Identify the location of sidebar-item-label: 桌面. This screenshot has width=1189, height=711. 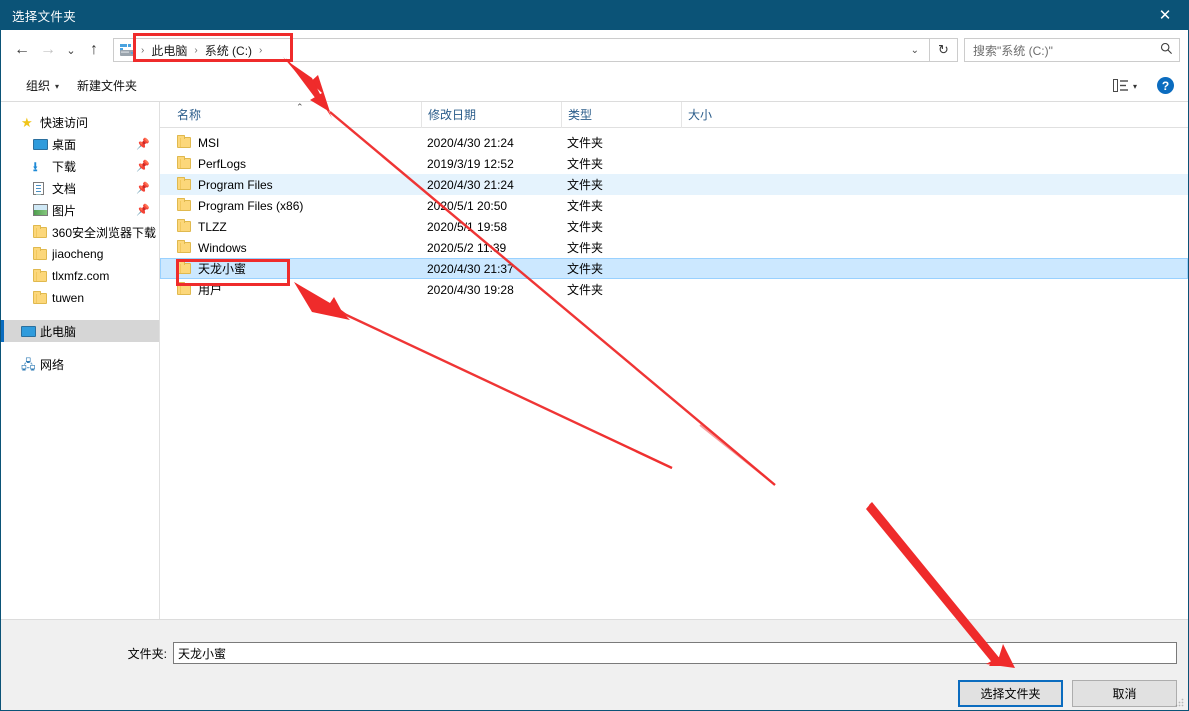
(64, 144).